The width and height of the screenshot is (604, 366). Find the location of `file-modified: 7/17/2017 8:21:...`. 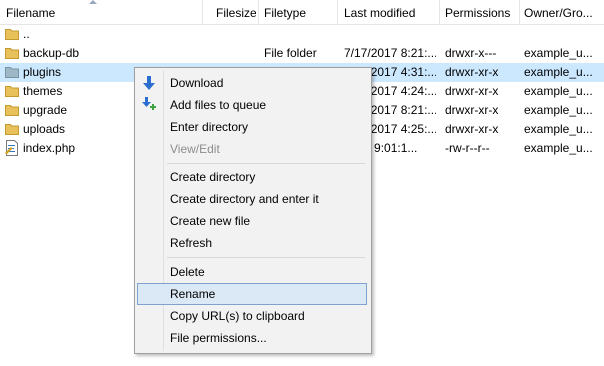

file-modified: 7/17/2017 8:21:... is located at coordinates (390, 53).